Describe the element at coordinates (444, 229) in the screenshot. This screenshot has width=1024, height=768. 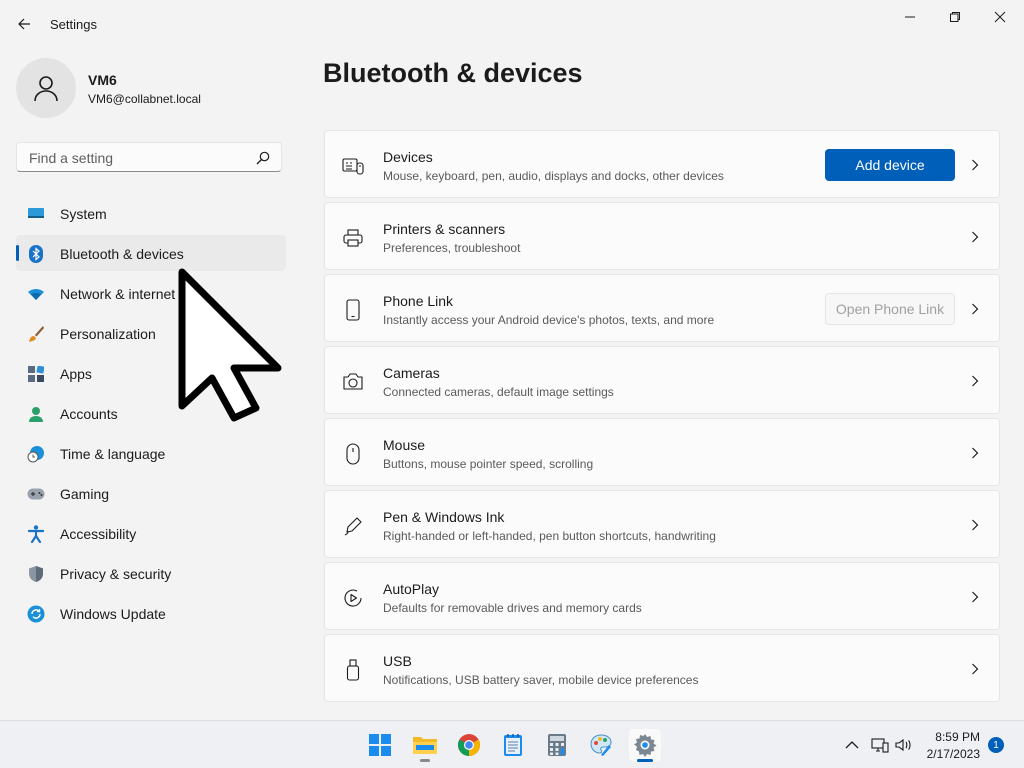
I see `card-title: Printers & scanners` at that location.